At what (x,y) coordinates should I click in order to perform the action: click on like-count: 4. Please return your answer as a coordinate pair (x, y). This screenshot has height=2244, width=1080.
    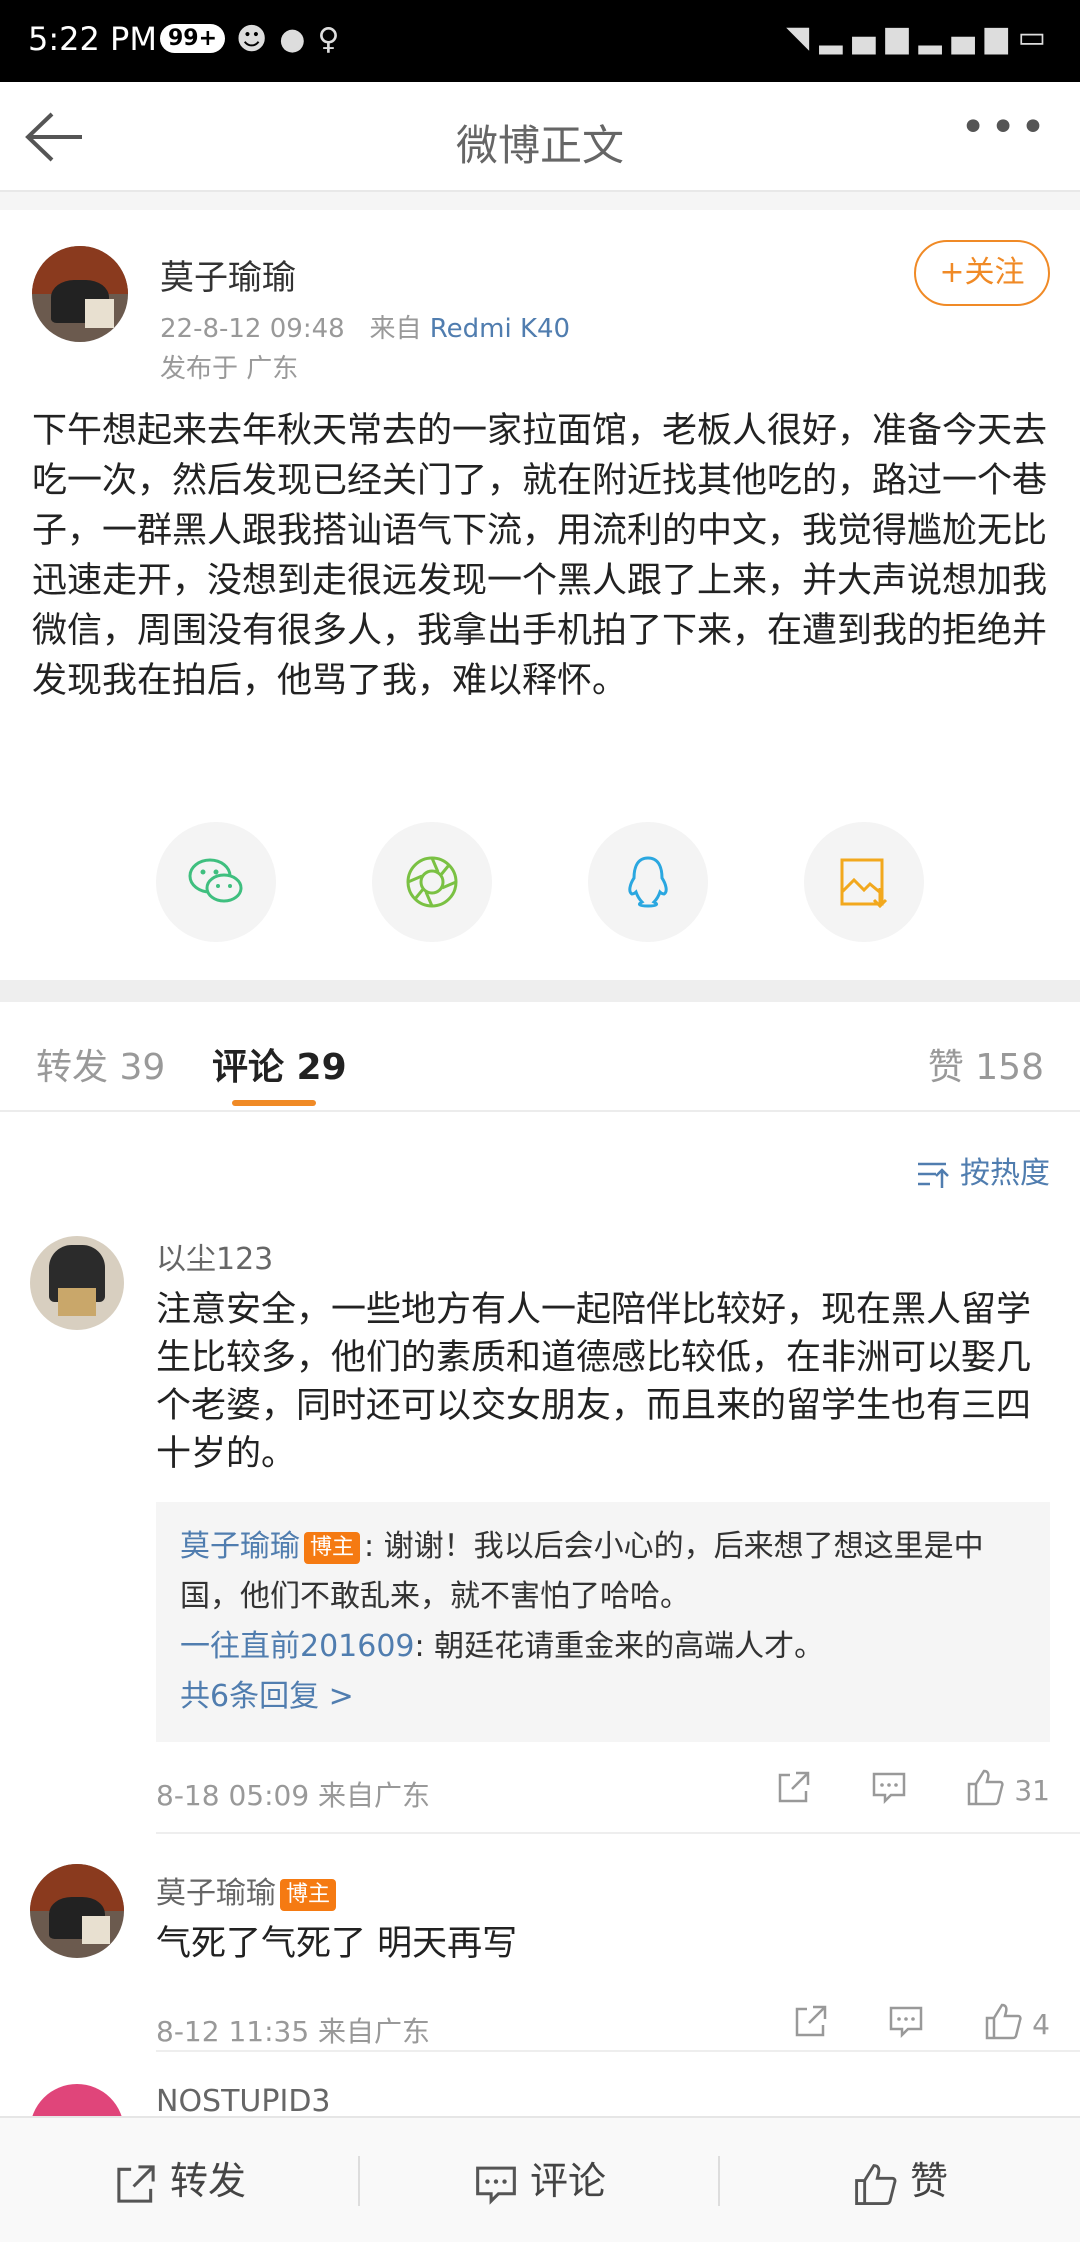
    Looking at the image, I should click on (1041, 2024).